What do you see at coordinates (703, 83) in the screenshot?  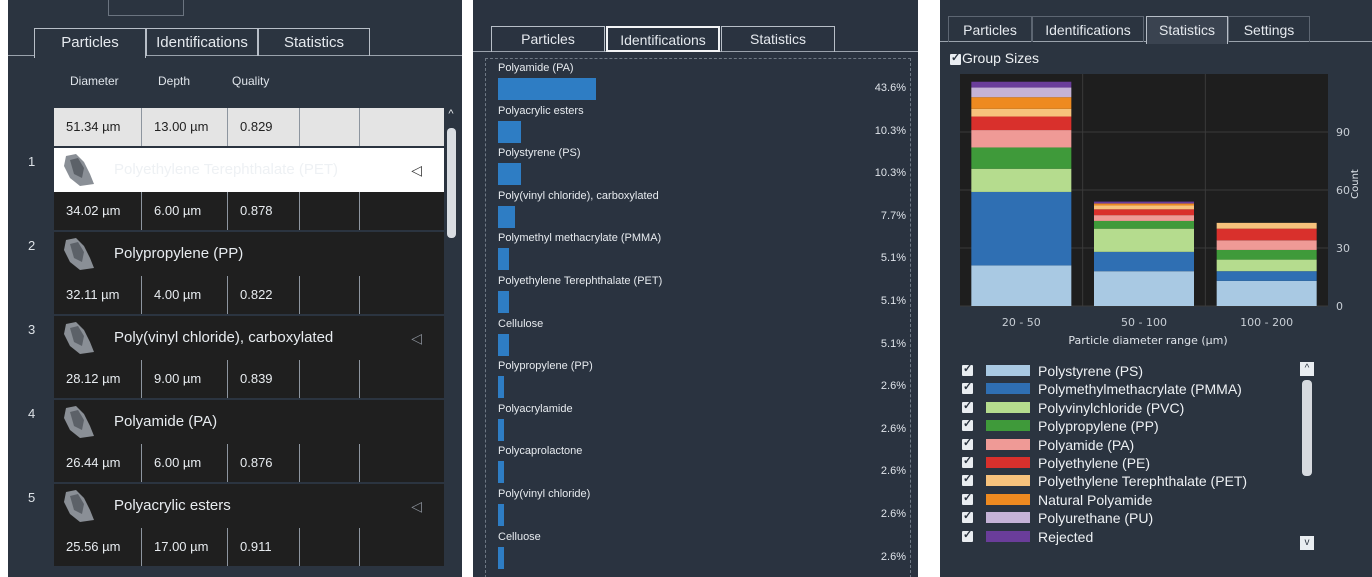 I see `identification-row: Polyamide (PA) 43.6%` at bounding box center [703, 83].